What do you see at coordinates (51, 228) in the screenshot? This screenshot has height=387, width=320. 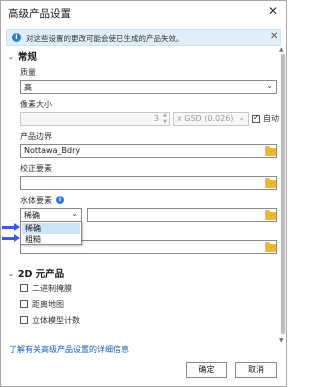 I see `dropdown-option: 稀确` at bounding box center [51, 228].